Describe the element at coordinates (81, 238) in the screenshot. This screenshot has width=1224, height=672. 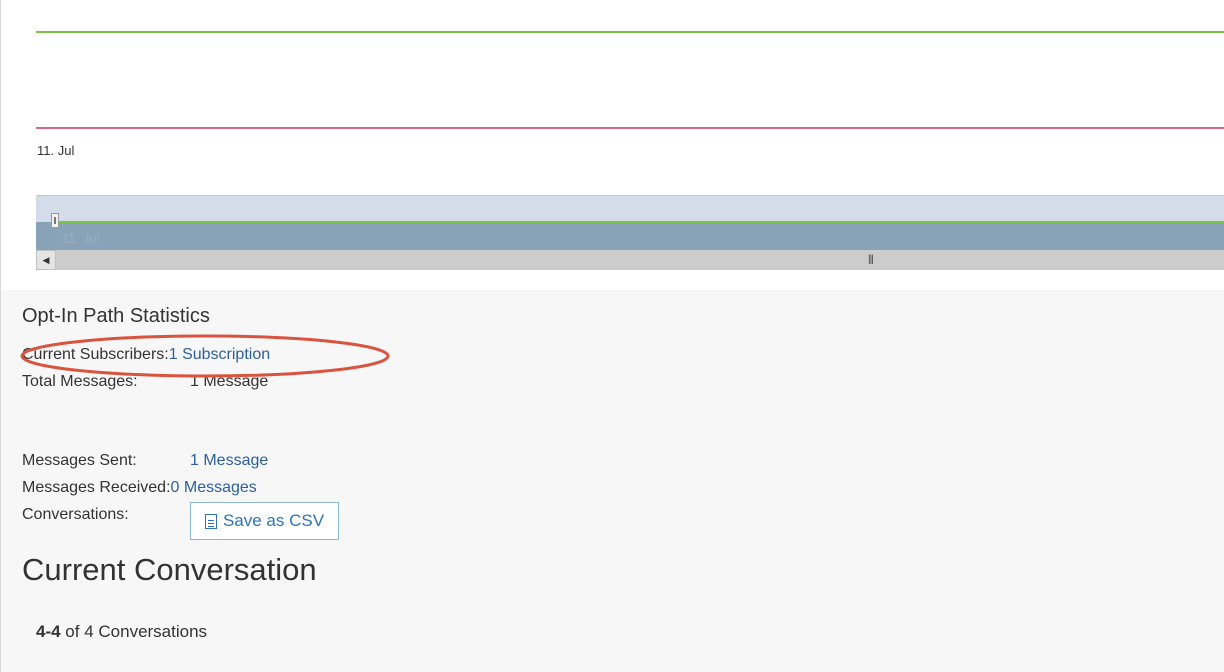
I see `navigator-tick-label: 11. Jul` at that location.